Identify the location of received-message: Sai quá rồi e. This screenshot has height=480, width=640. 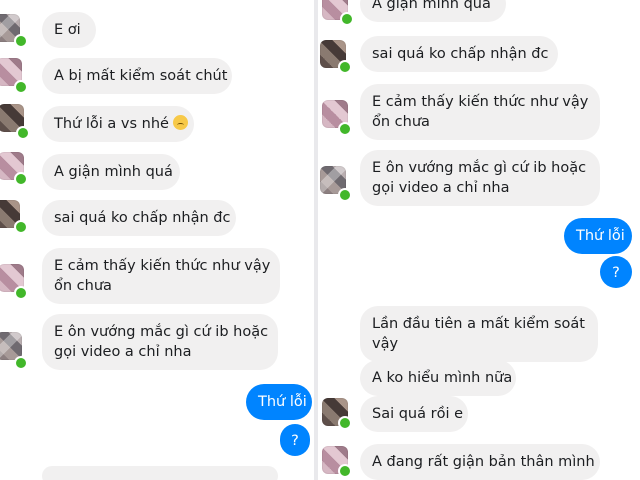
(414, 414).